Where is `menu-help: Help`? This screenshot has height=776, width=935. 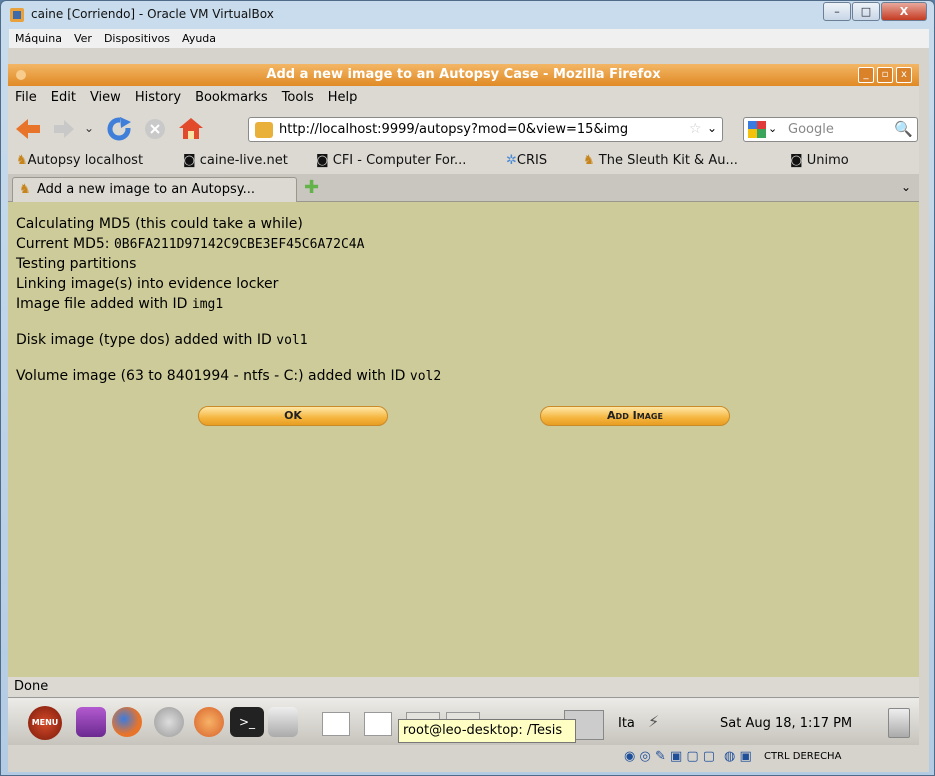
menu-help: Help is located at coordinates (343, 95).